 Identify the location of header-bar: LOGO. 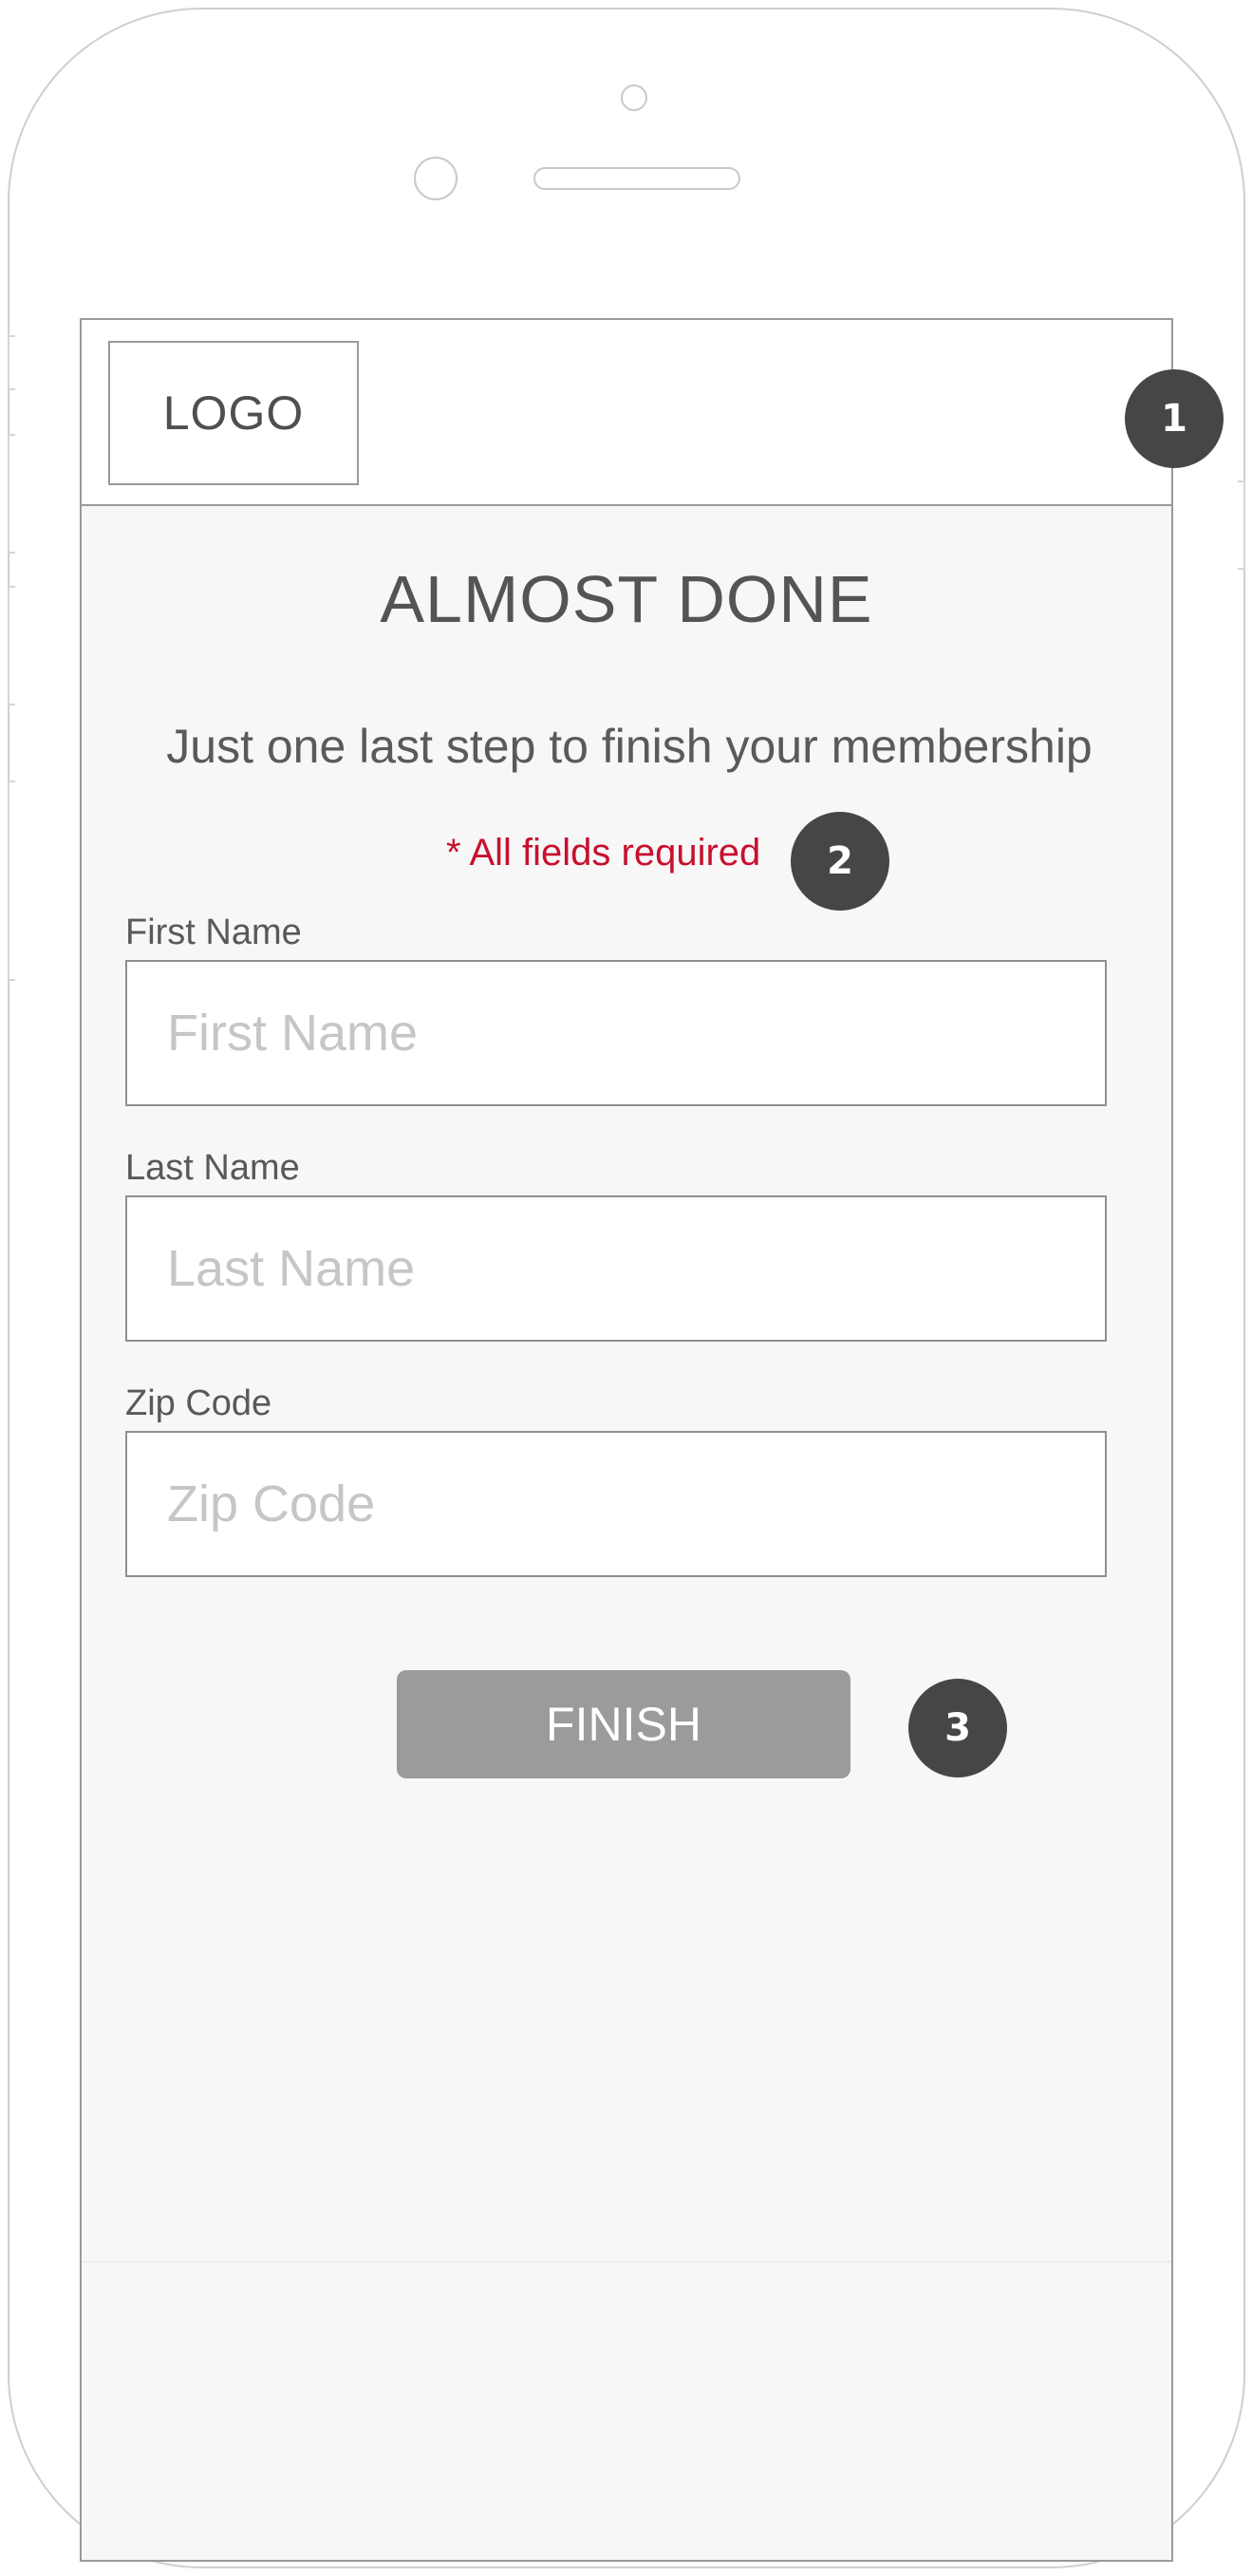
(626, 413).